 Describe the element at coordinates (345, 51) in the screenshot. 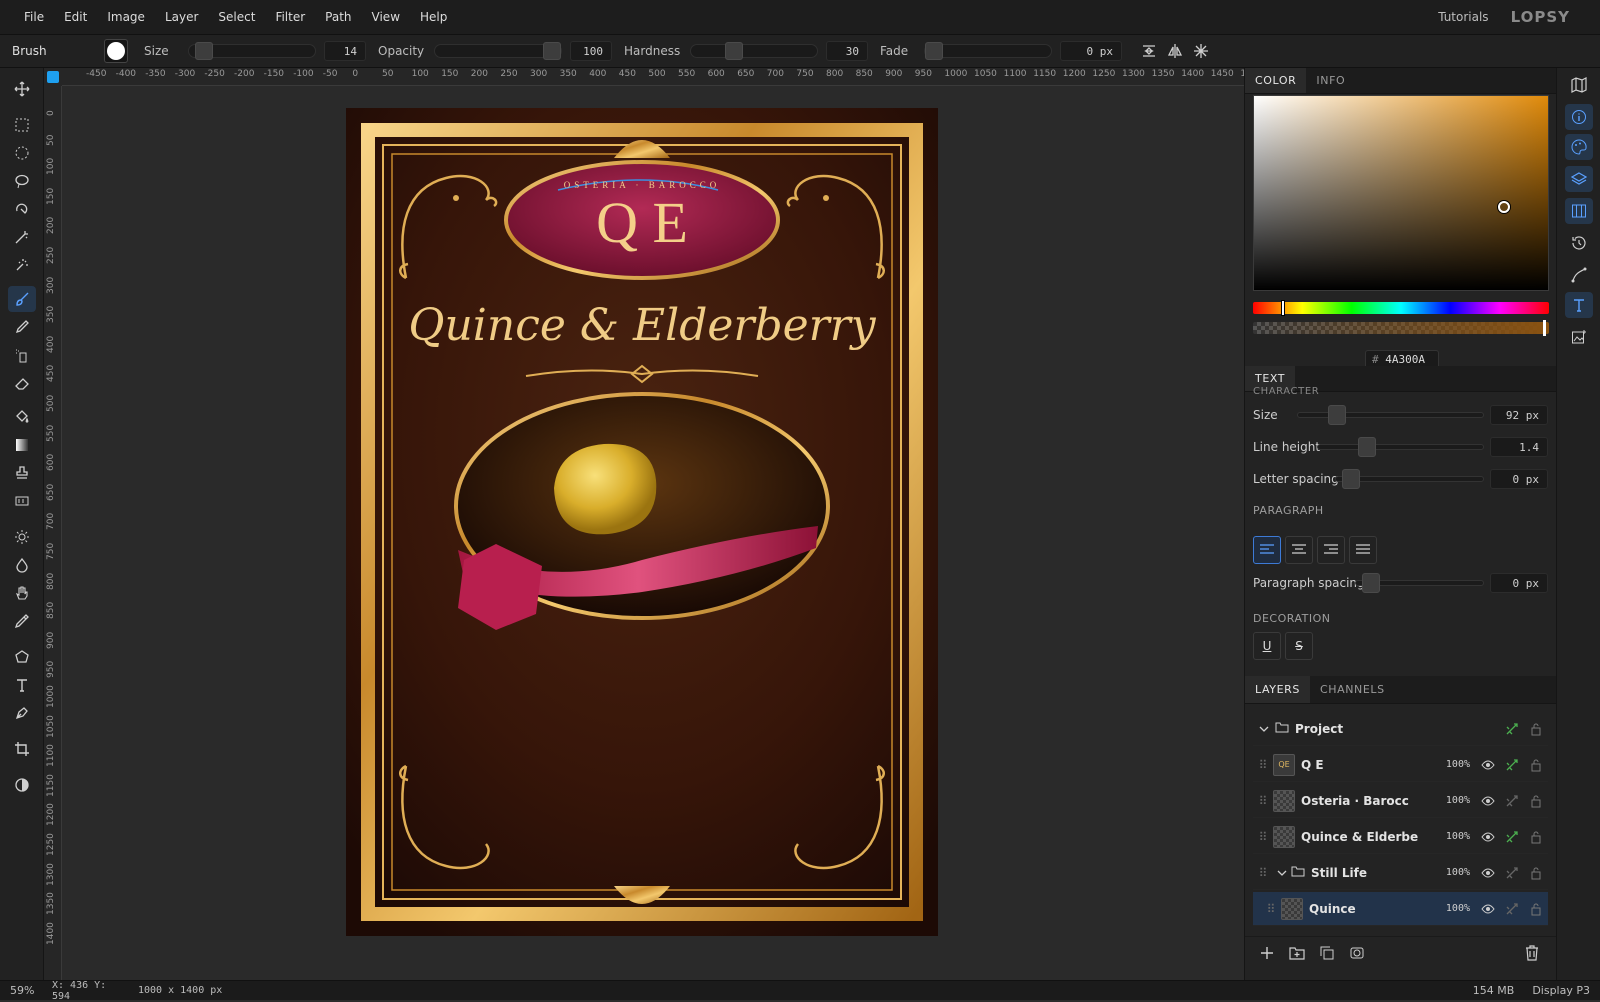

I see `size-input: 14` at that location.